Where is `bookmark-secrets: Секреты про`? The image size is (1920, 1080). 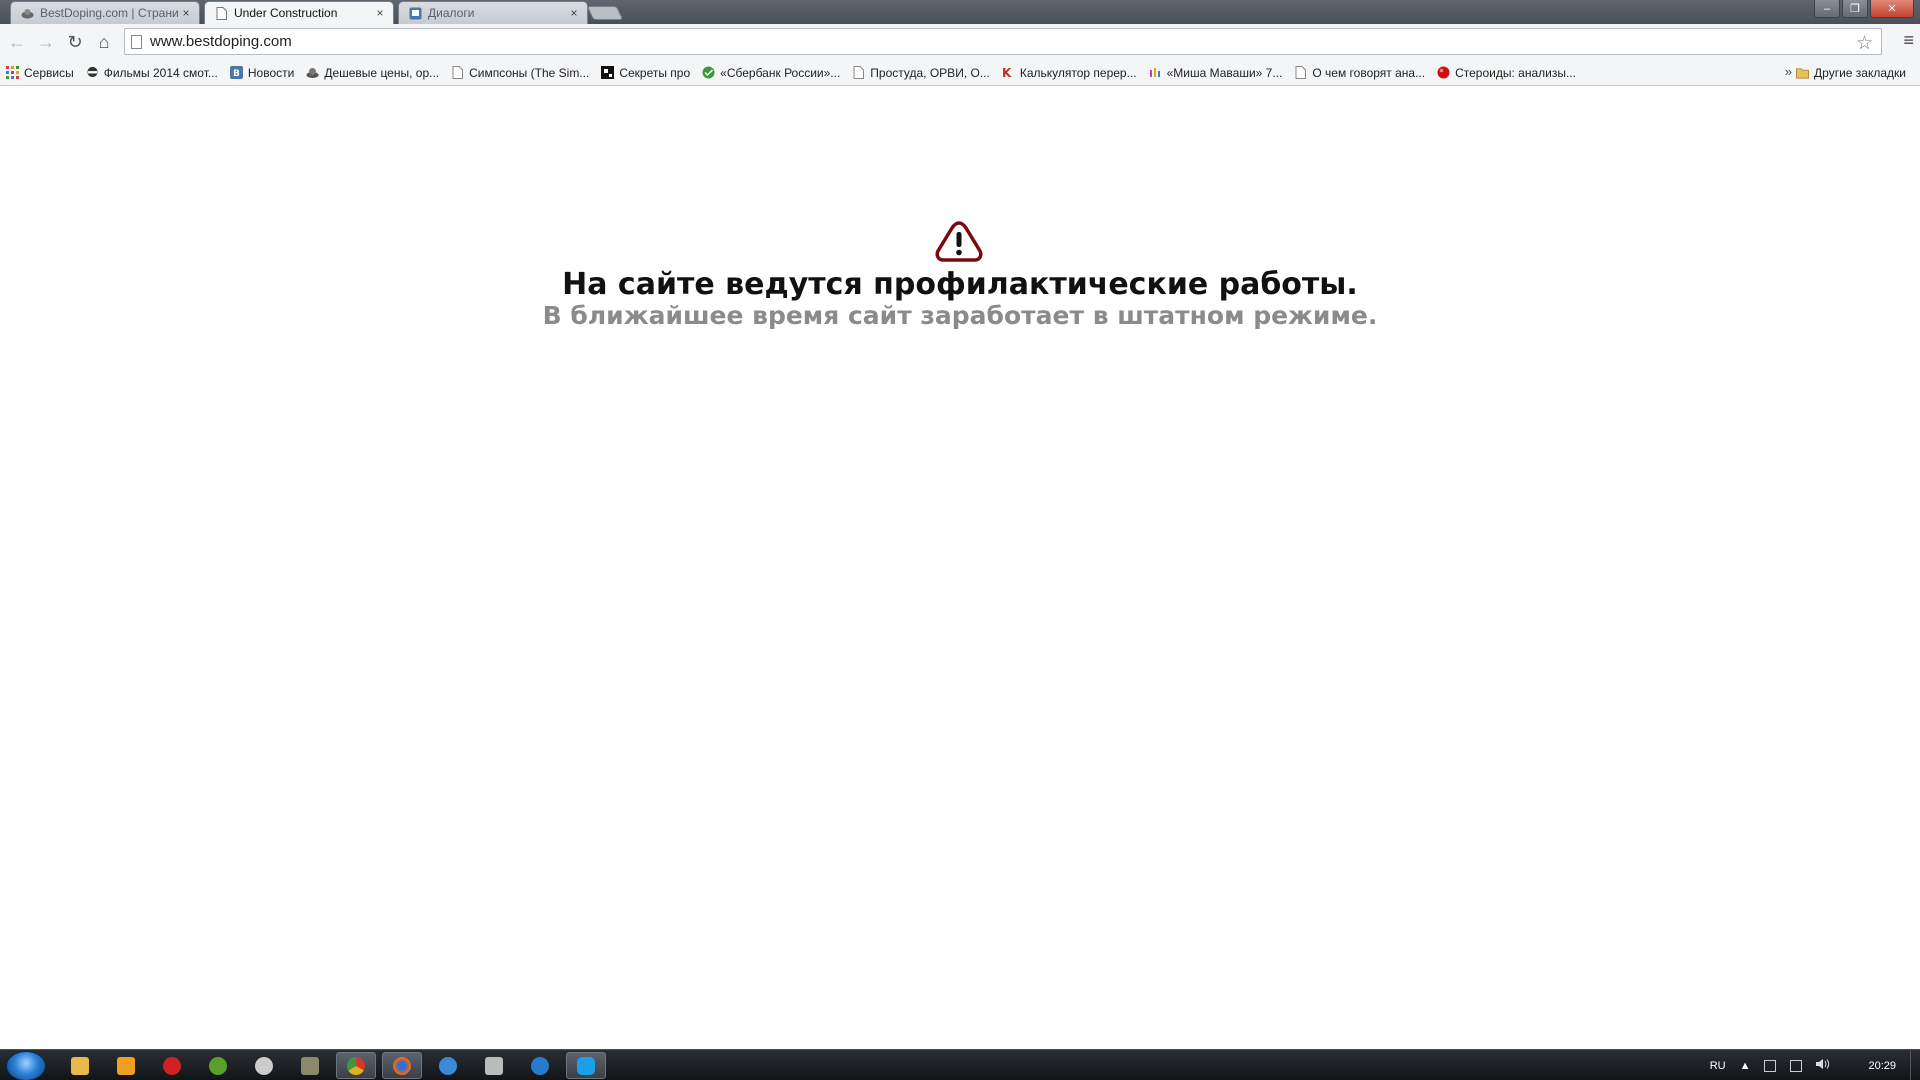
bookmark-secrets: Секреты про is located at coordinates (645, 73).